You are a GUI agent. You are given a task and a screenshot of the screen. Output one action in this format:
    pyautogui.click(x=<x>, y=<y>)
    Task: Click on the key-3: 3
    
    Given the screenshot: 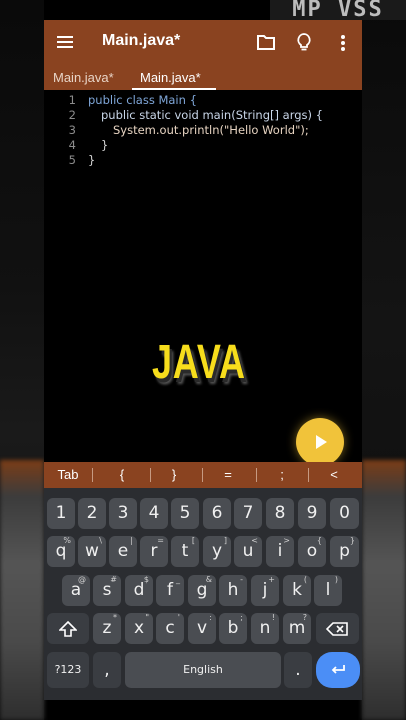 What is the action you would take?
    pyautogui.click(x=123, y=513)
    